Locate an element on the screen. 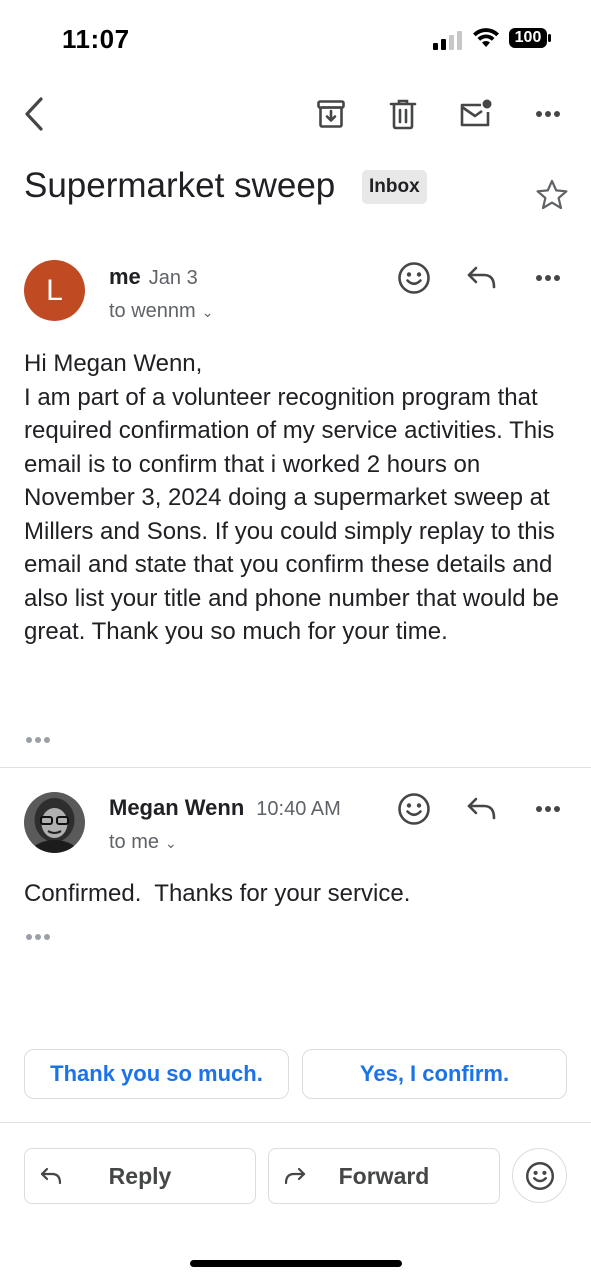 Image resolution: width=591 pixels, height=1280 pixels. archive-icon is located at coordinates (331, 114).